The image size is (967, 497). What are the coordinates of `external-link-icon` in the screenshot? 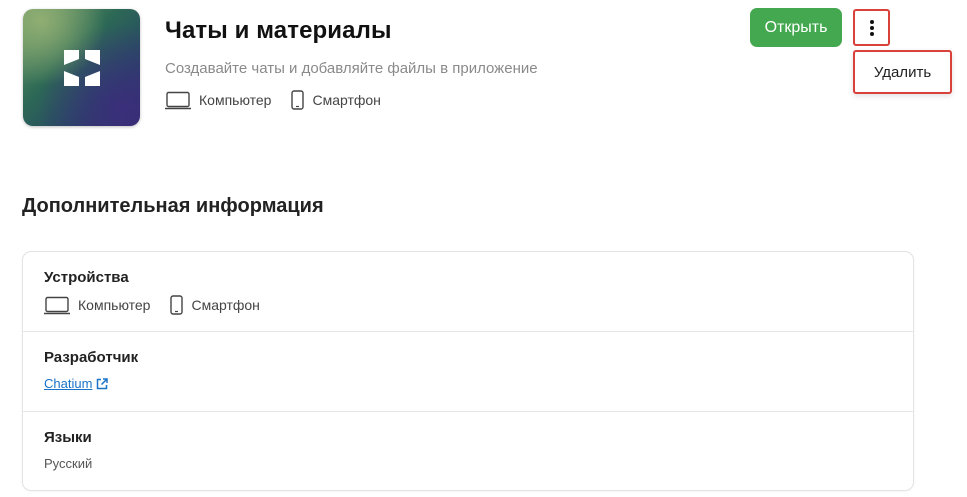 It's located at (103, 383).